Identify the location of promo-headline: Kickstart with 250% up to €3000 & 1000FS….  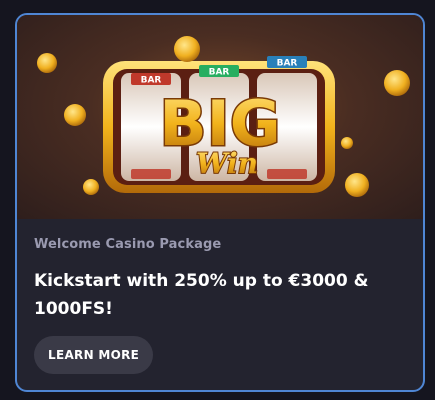
(201, 295).